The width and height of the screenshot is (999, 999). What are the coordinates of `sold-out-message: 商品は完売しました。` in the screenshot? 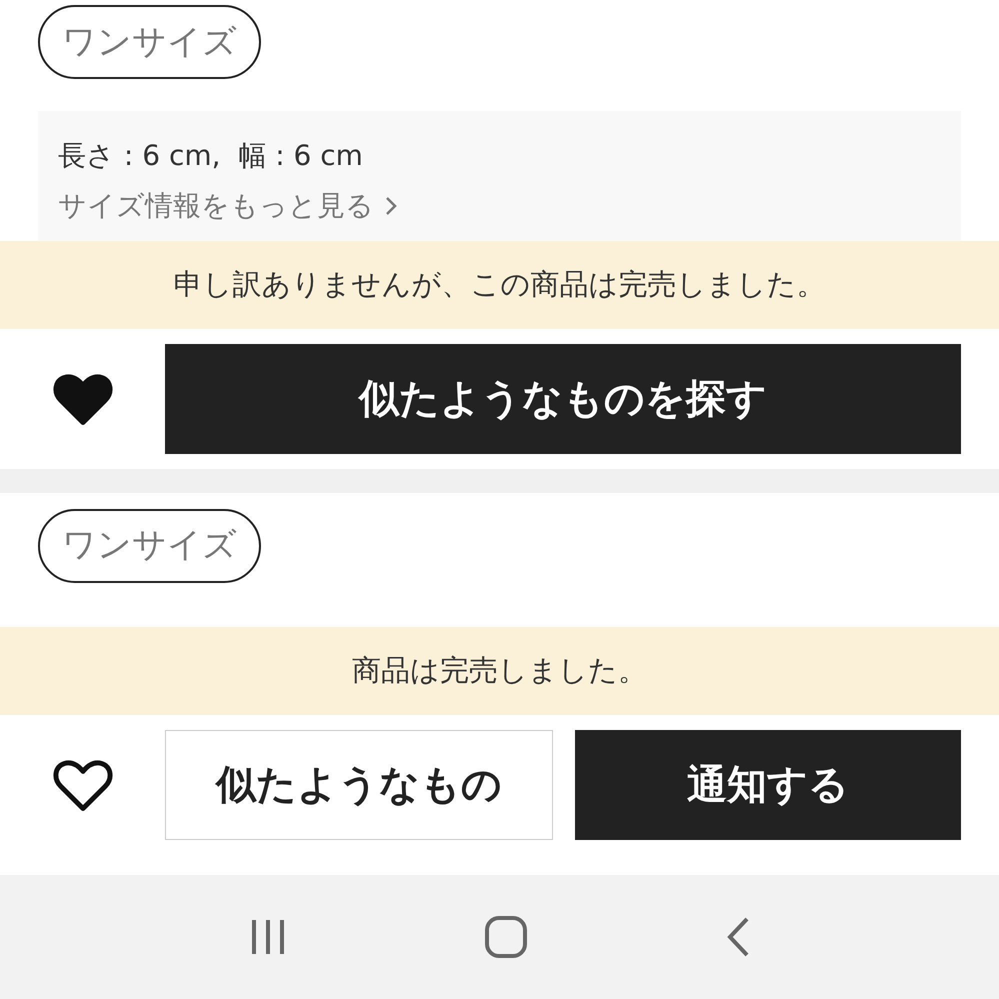 It's located at (499, 671).